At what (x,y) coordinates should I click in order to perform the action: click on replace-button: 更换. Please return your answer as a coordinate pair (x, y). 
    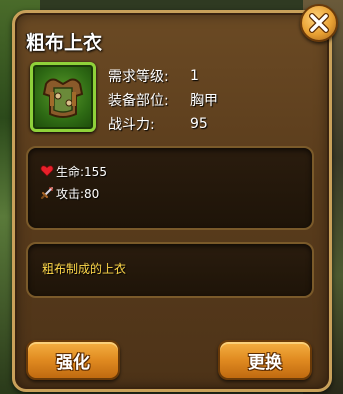
    Looking at the image, I should click on (265, 360).